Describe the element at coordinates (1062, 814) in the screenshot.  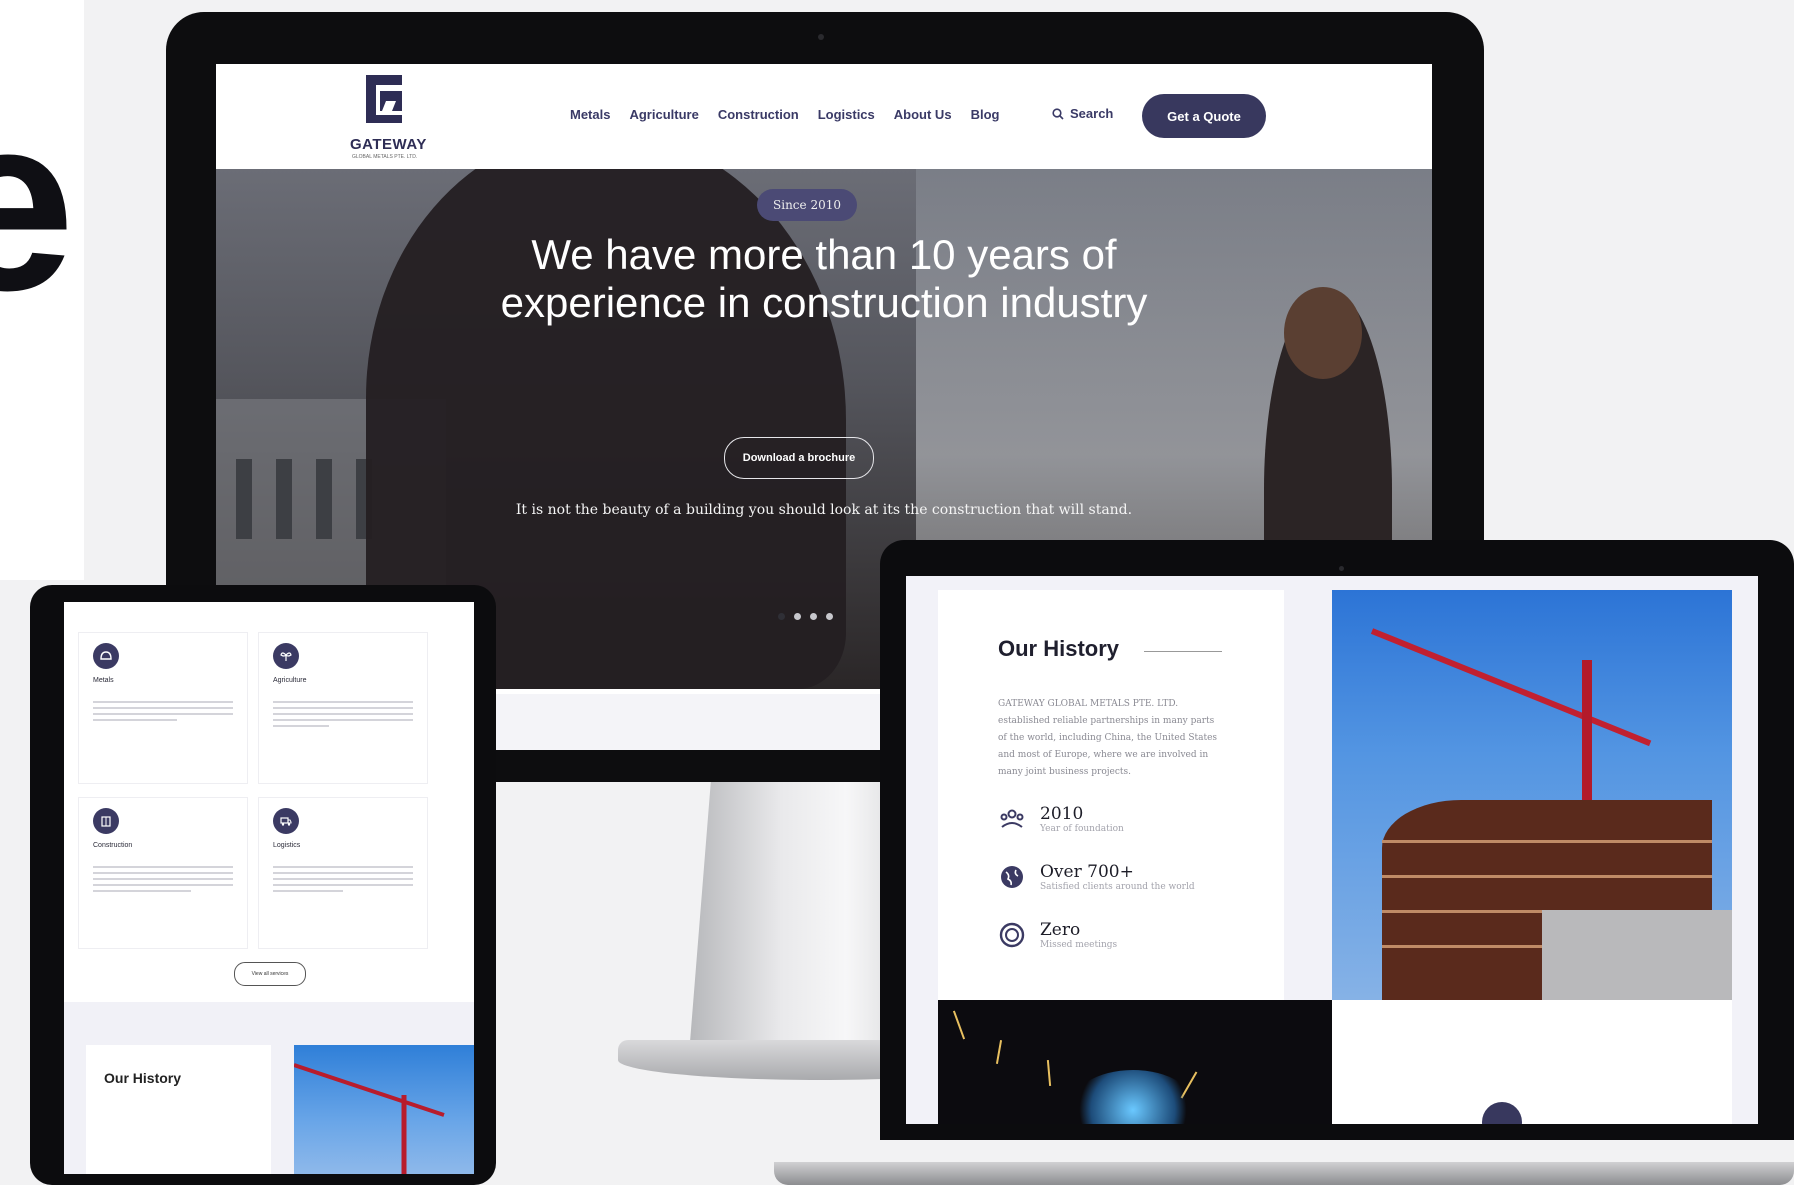
I see `stat-value: 2010` at that location.